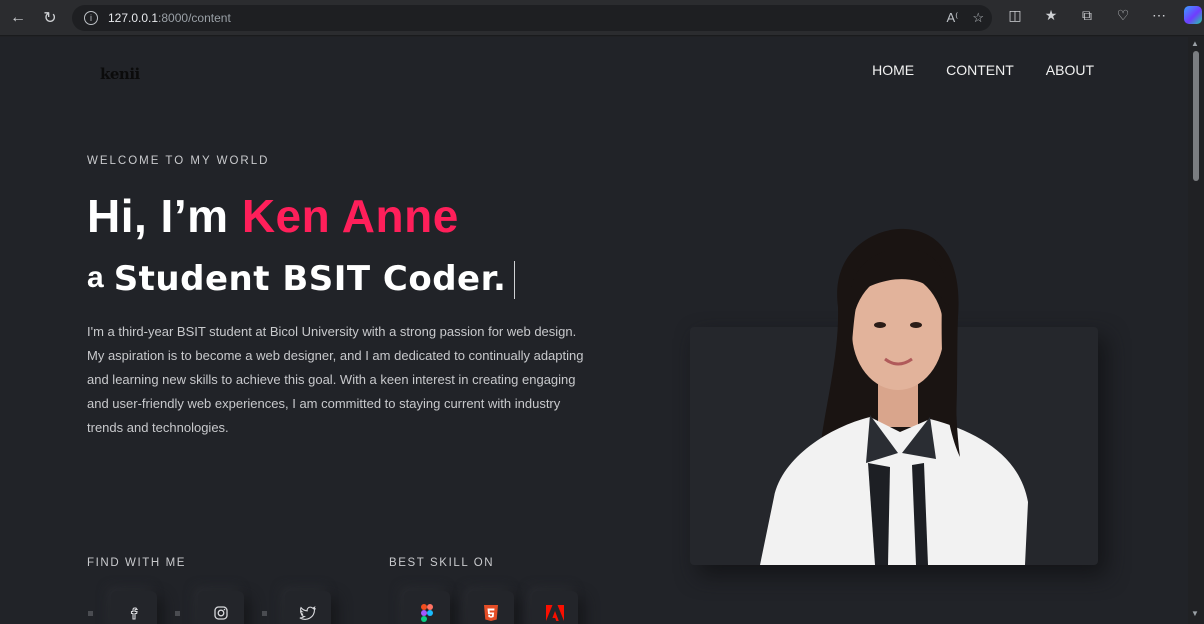  I want to click on twitter-button, so click(308, 607).